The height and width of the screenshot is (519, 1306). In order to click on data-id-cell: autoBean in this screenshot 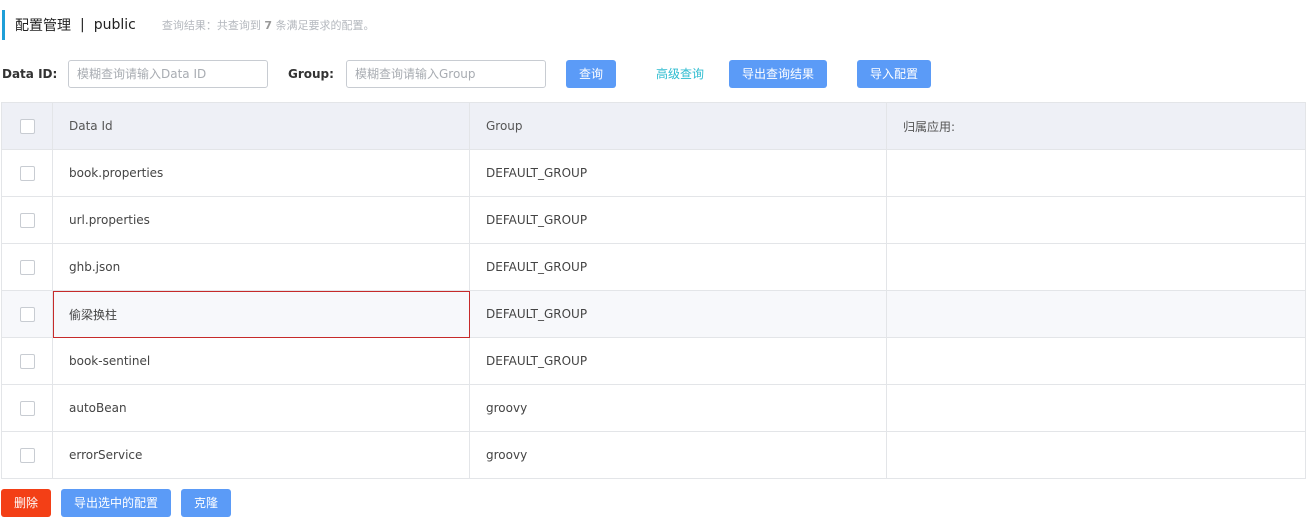, I will do `click(261, 408)`.